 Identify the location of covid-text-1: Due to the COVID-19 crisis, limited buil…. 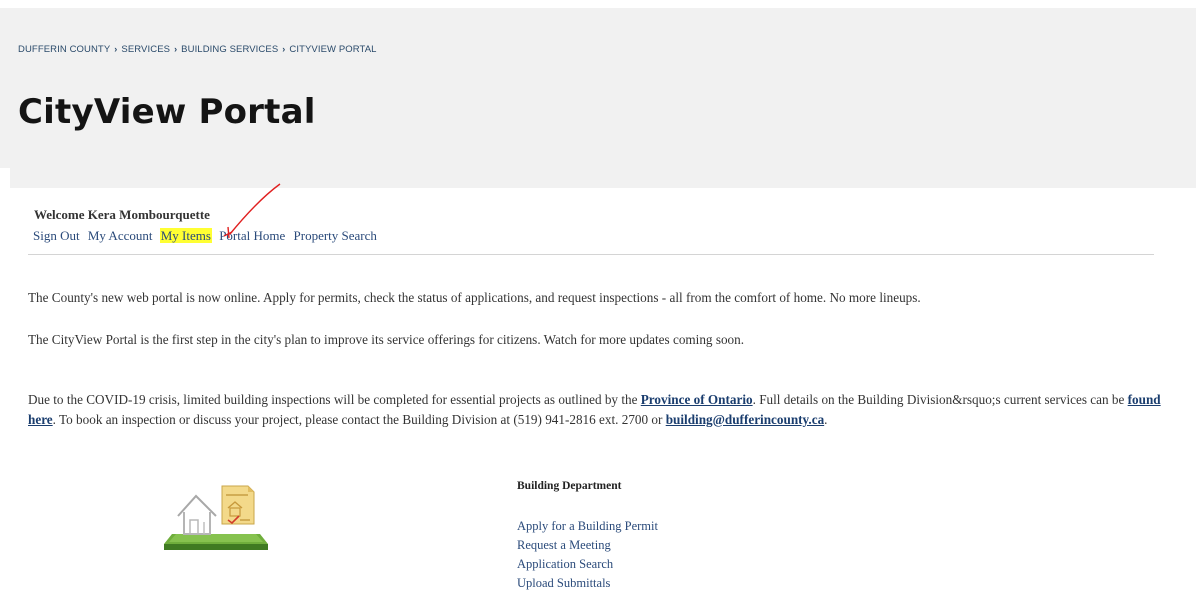
(334, 399).